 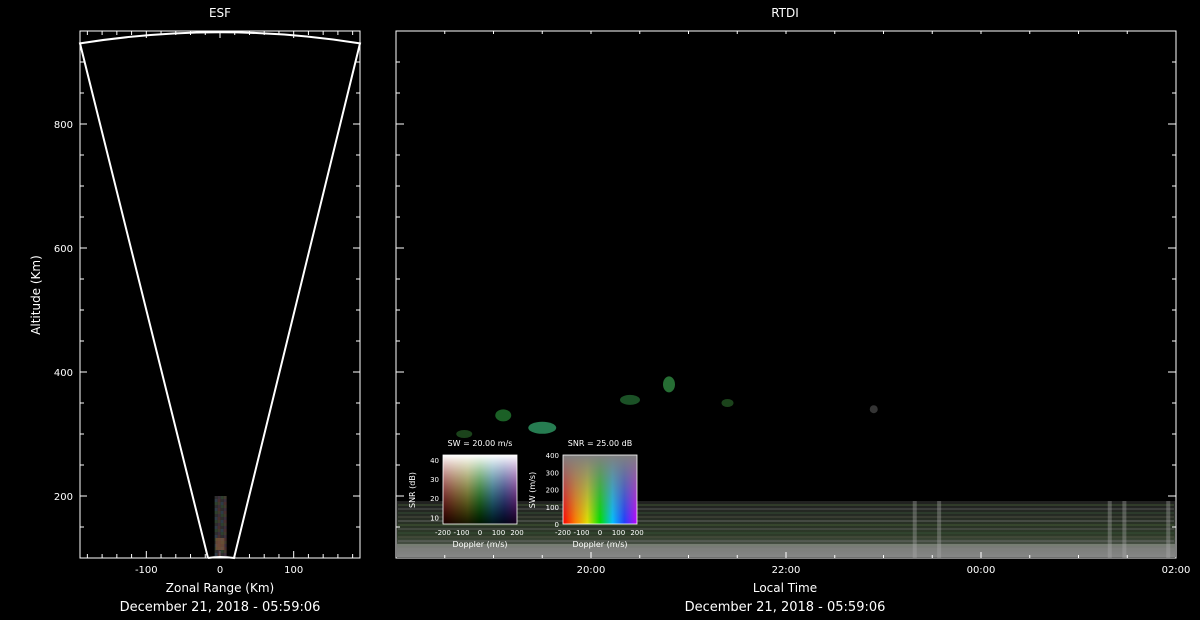 What do you see at coordinates (600, 443) in the screenshot?
I see `colorbar-2-title: SNR = 25.00 dB` at bounding box center [600, 443].